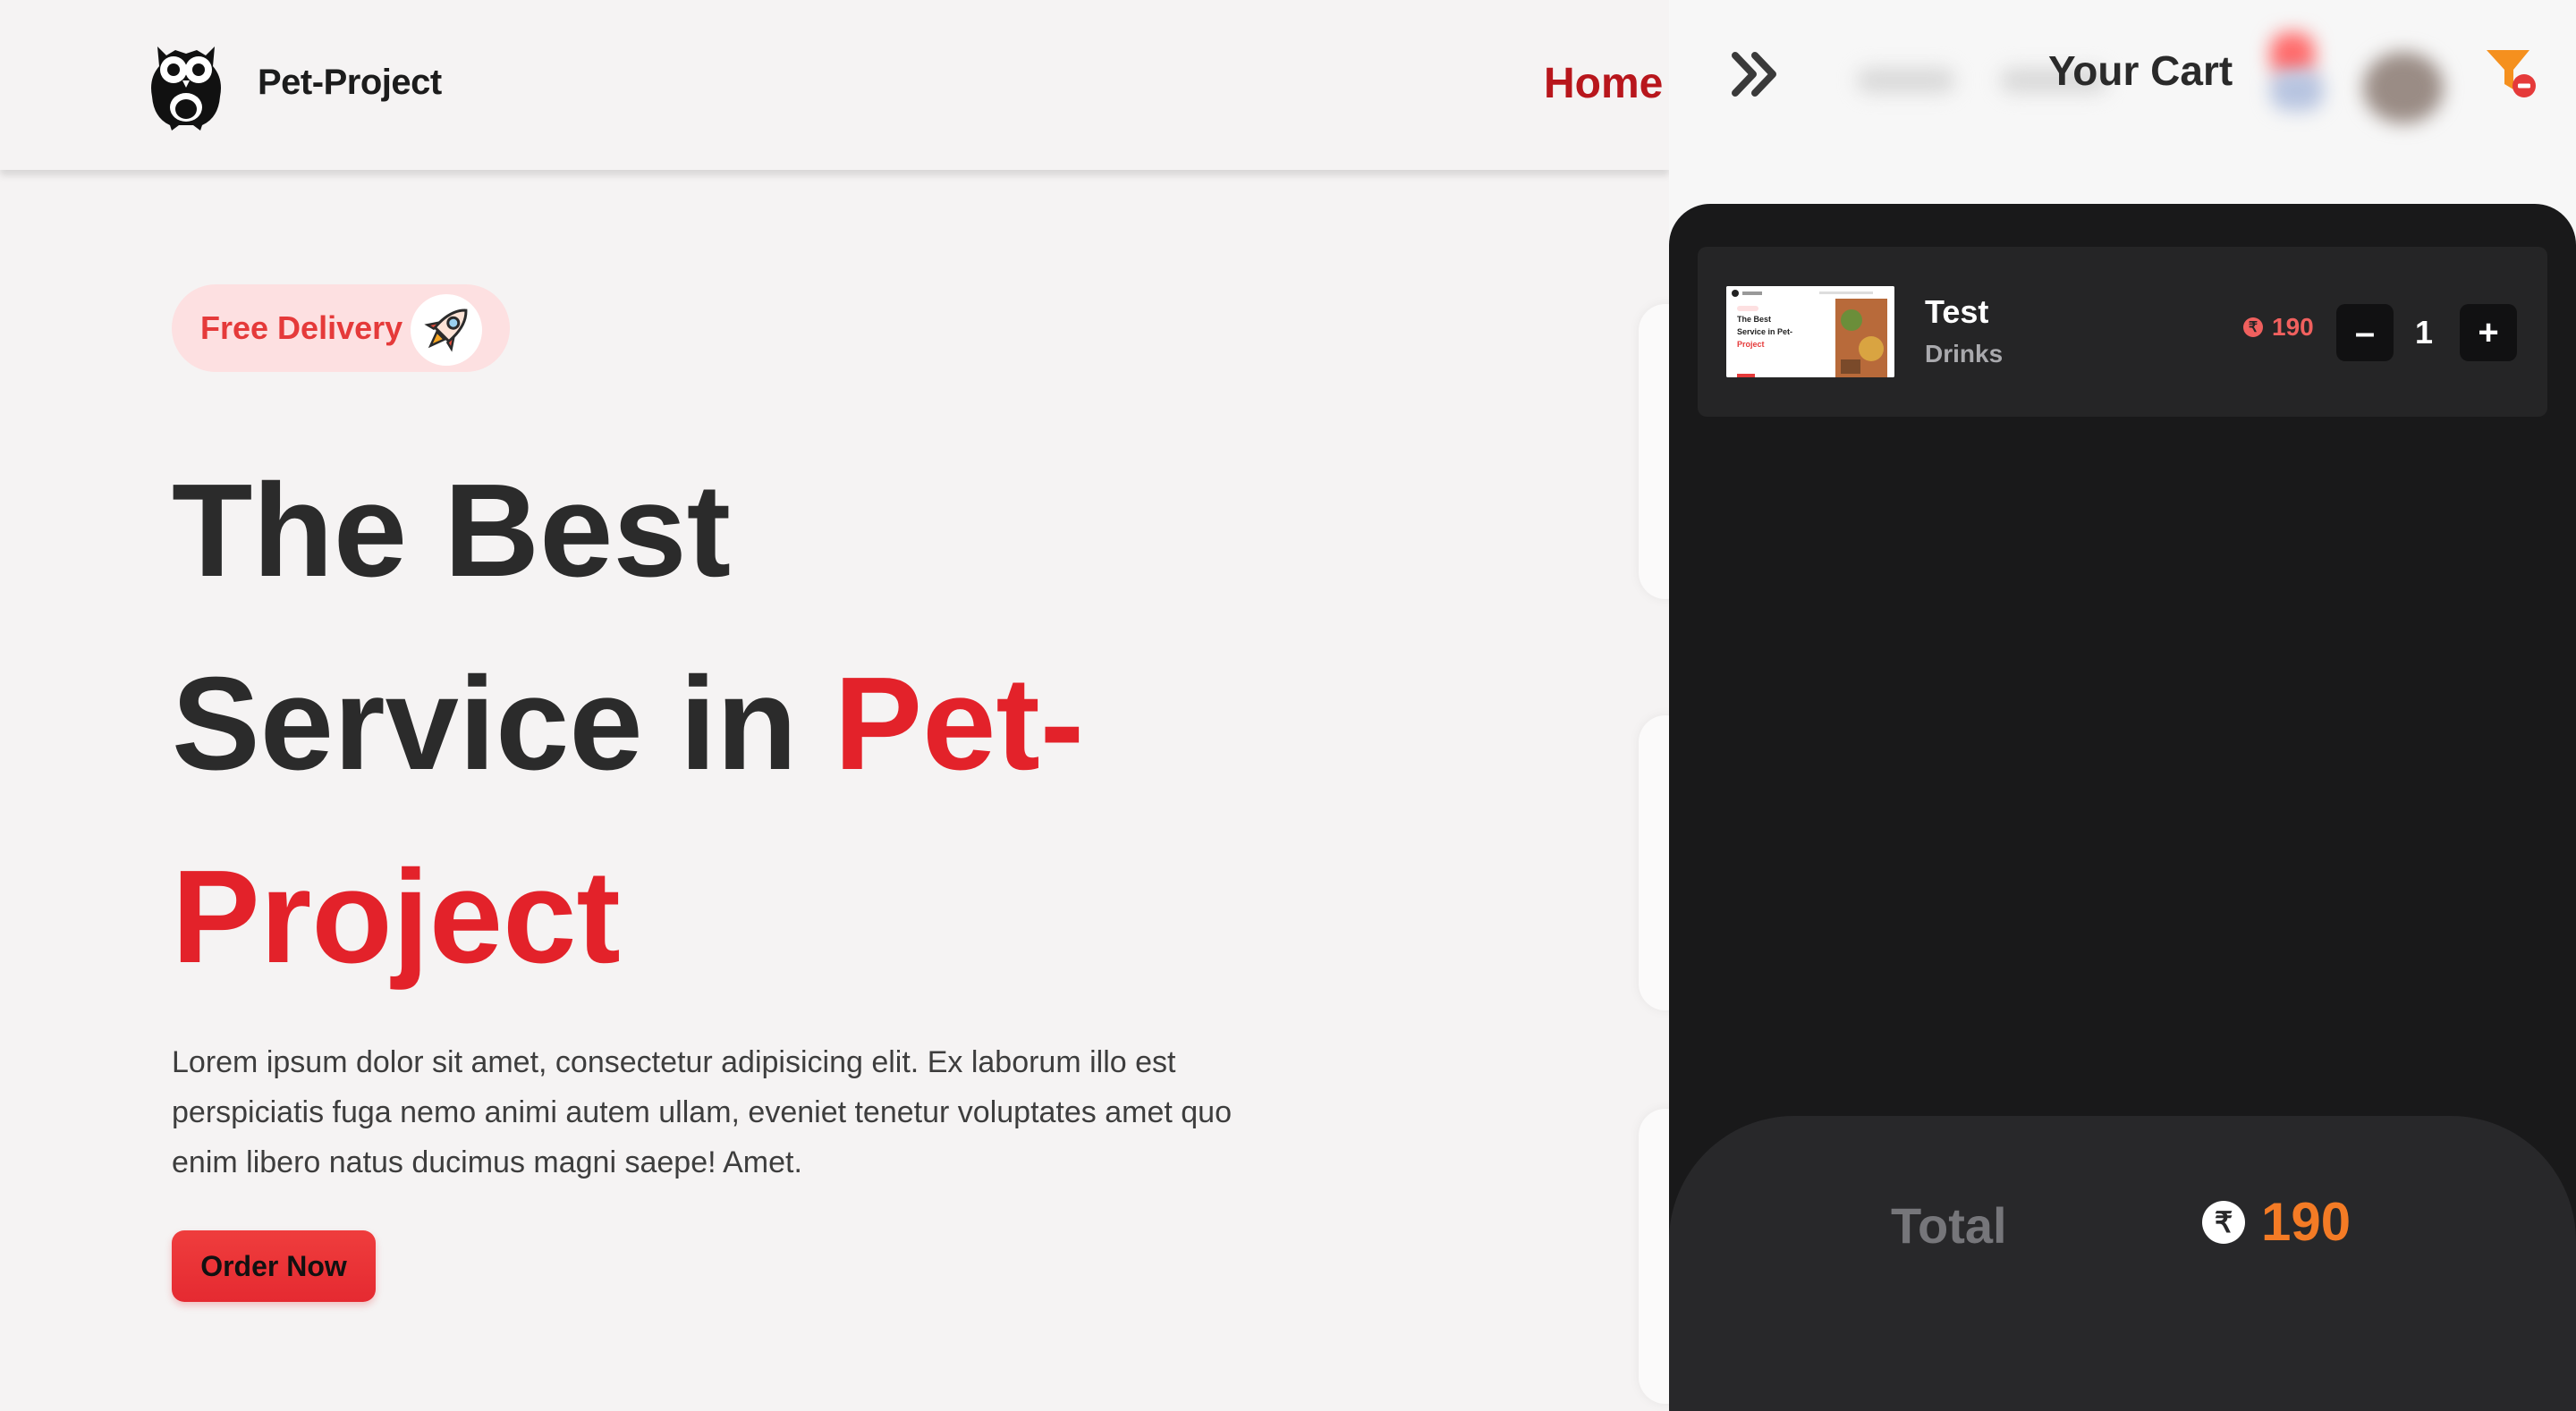 The height and width of the screenshot is (1411, 2576). Describe the element at coordinates (503, 724) in the screenshot. I see `hero-title-line2: Service in` at that location.